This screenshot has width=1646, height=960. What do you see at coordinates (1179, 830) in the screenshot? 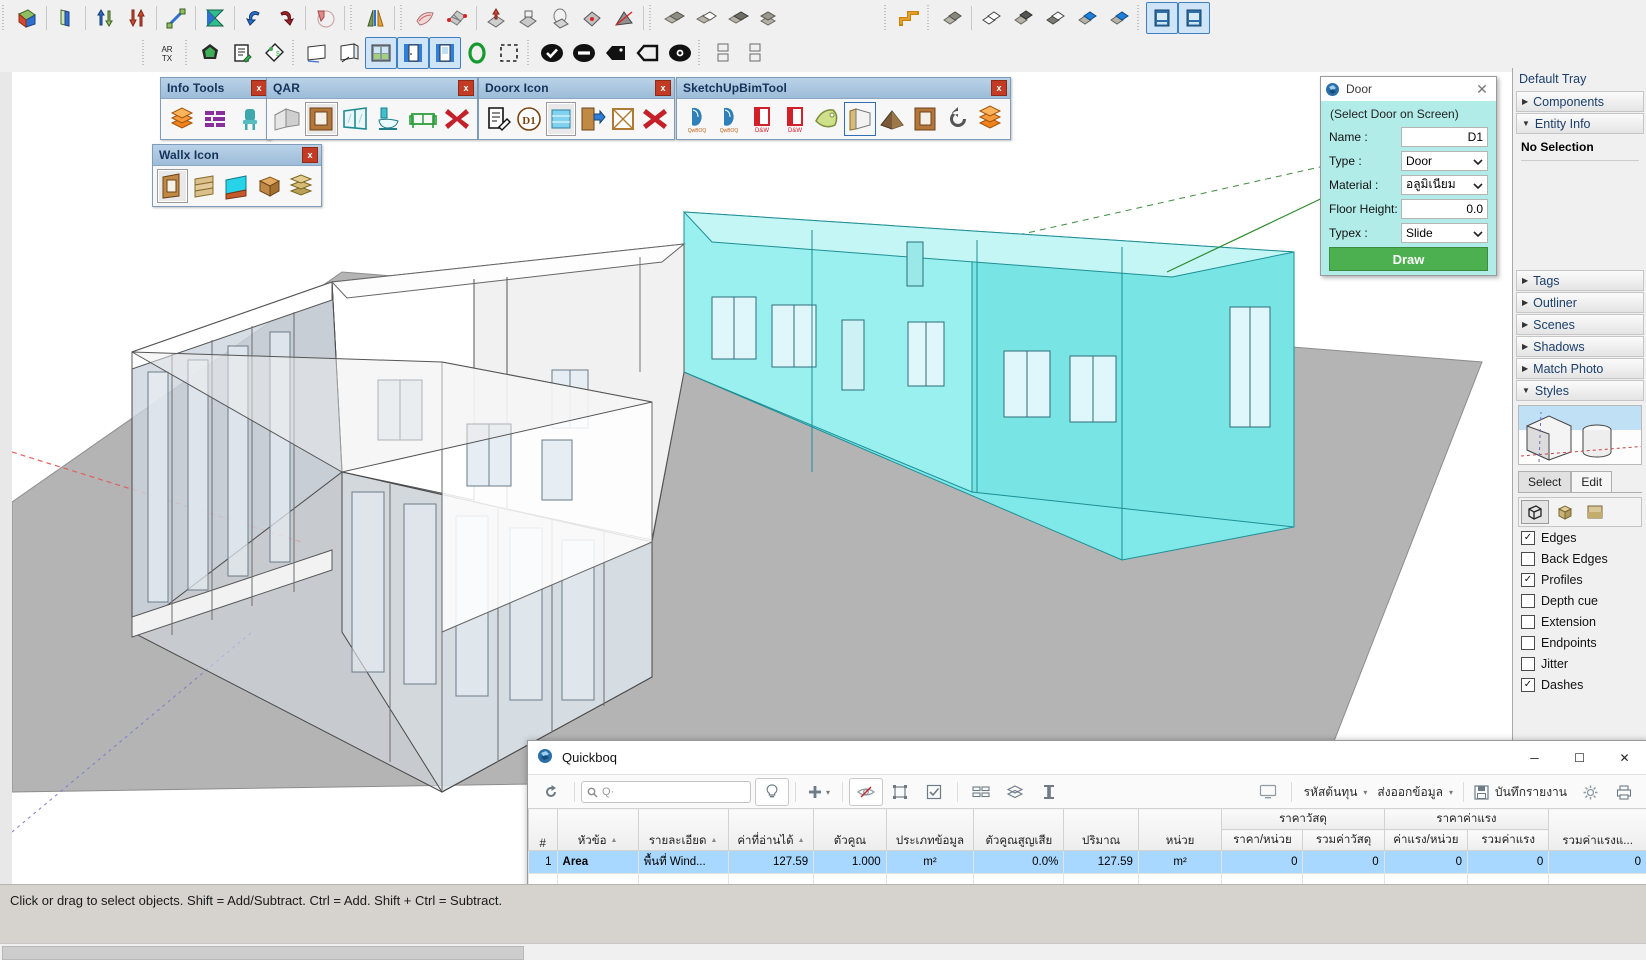
I see `col-unit: หน่วย` at bounding box center [1179, 830].